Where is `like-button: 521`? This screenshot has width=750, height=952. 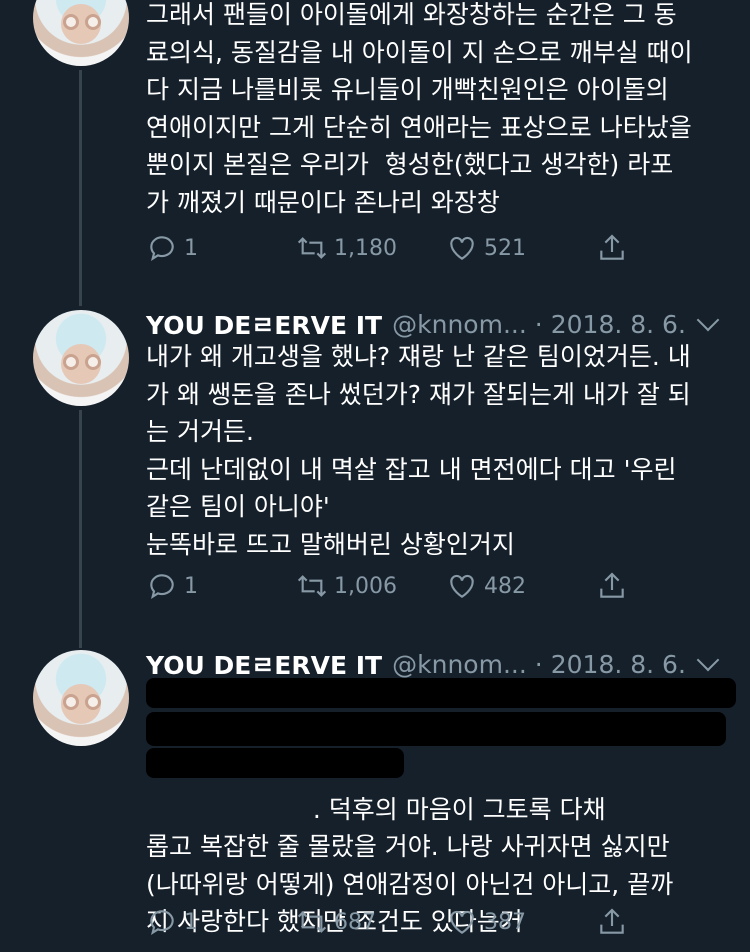
like-button: 521 is located at coordinates (486, 248).